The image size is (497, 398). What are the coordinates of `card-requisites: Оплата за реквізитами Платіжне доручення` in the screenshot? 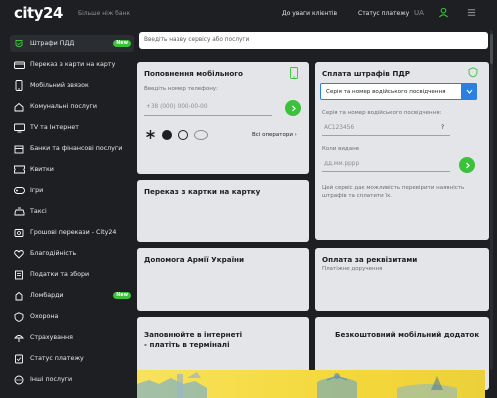 It's located at (402, 279).